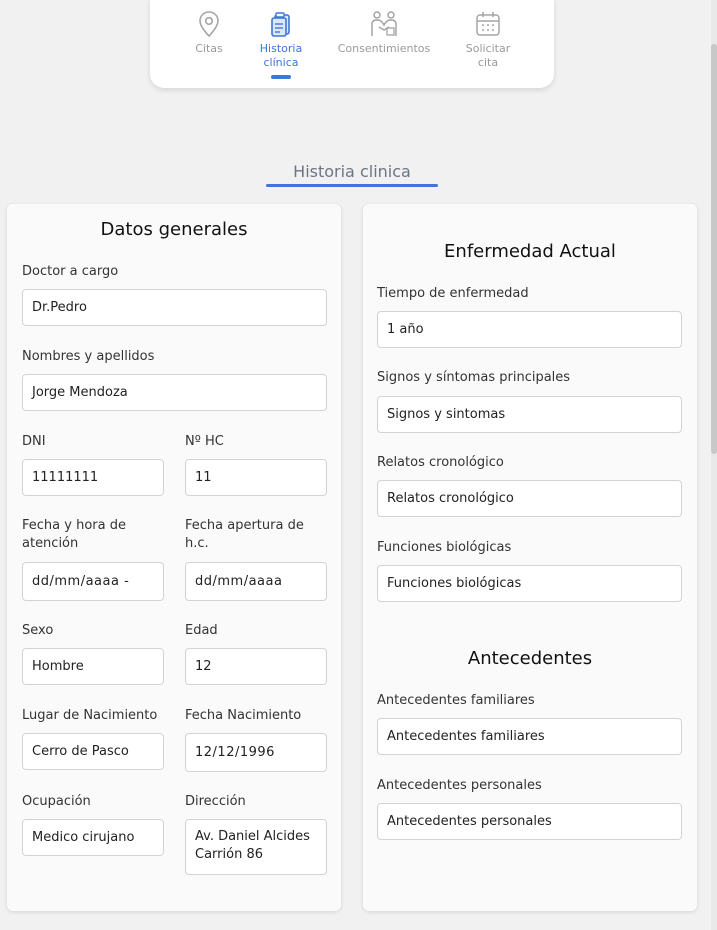 This screenshot has width=717, height=930. What do you see at coordinates (244, 534) in the screenshot?
I see `fecha-apertura-label: Fecha apertura de h.c.` at bounding box center [244, 534].